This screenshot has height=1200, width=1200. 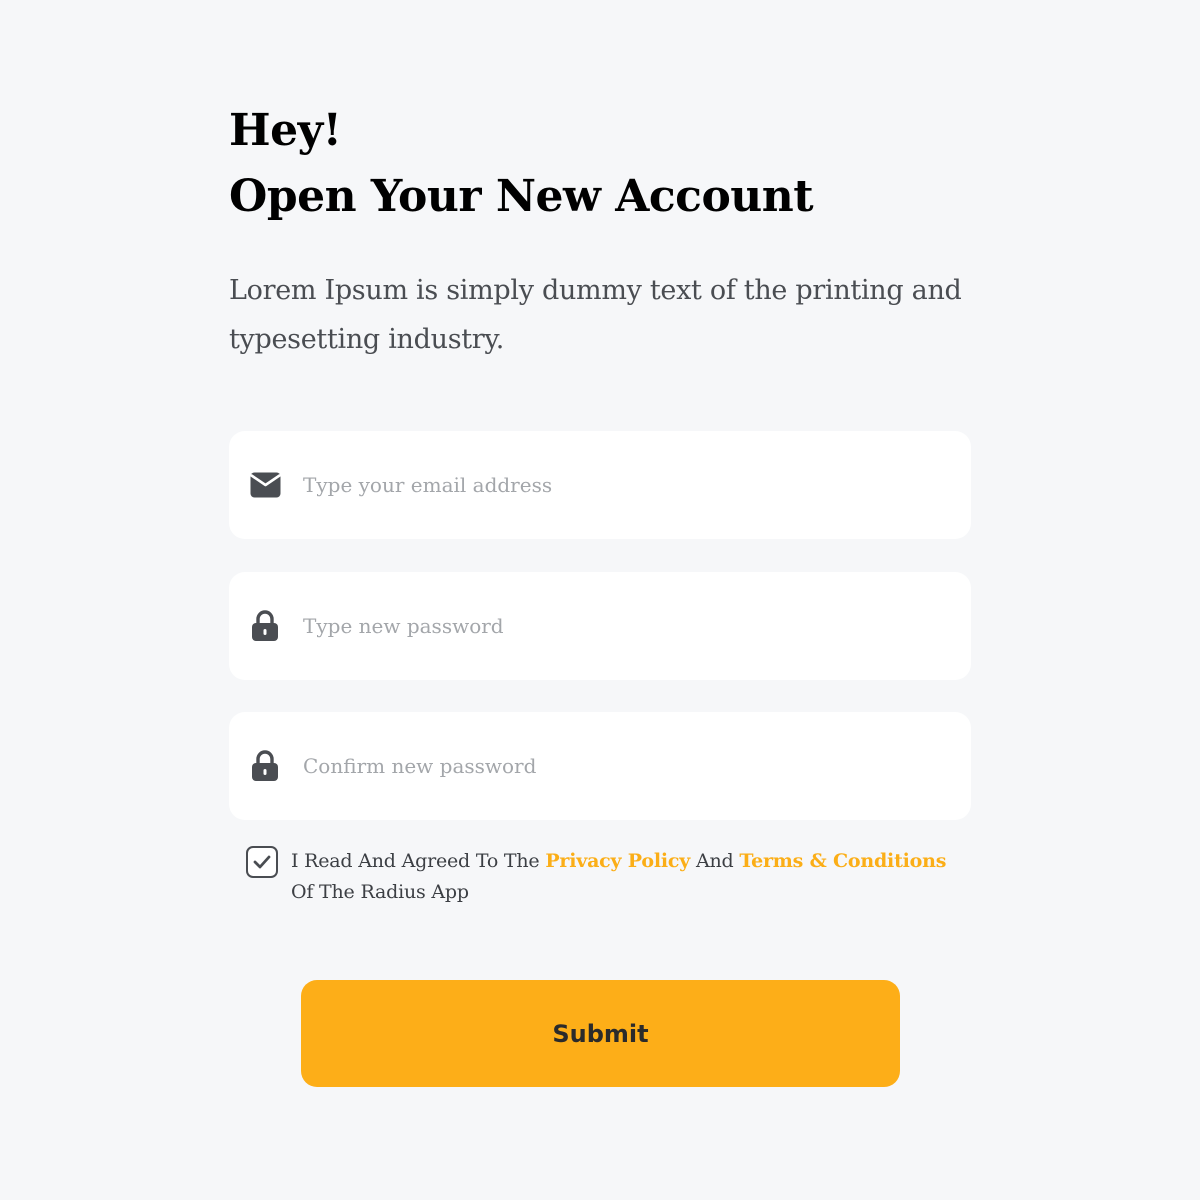 I want to click on confirm-password-input, so click(x=623, y=766).